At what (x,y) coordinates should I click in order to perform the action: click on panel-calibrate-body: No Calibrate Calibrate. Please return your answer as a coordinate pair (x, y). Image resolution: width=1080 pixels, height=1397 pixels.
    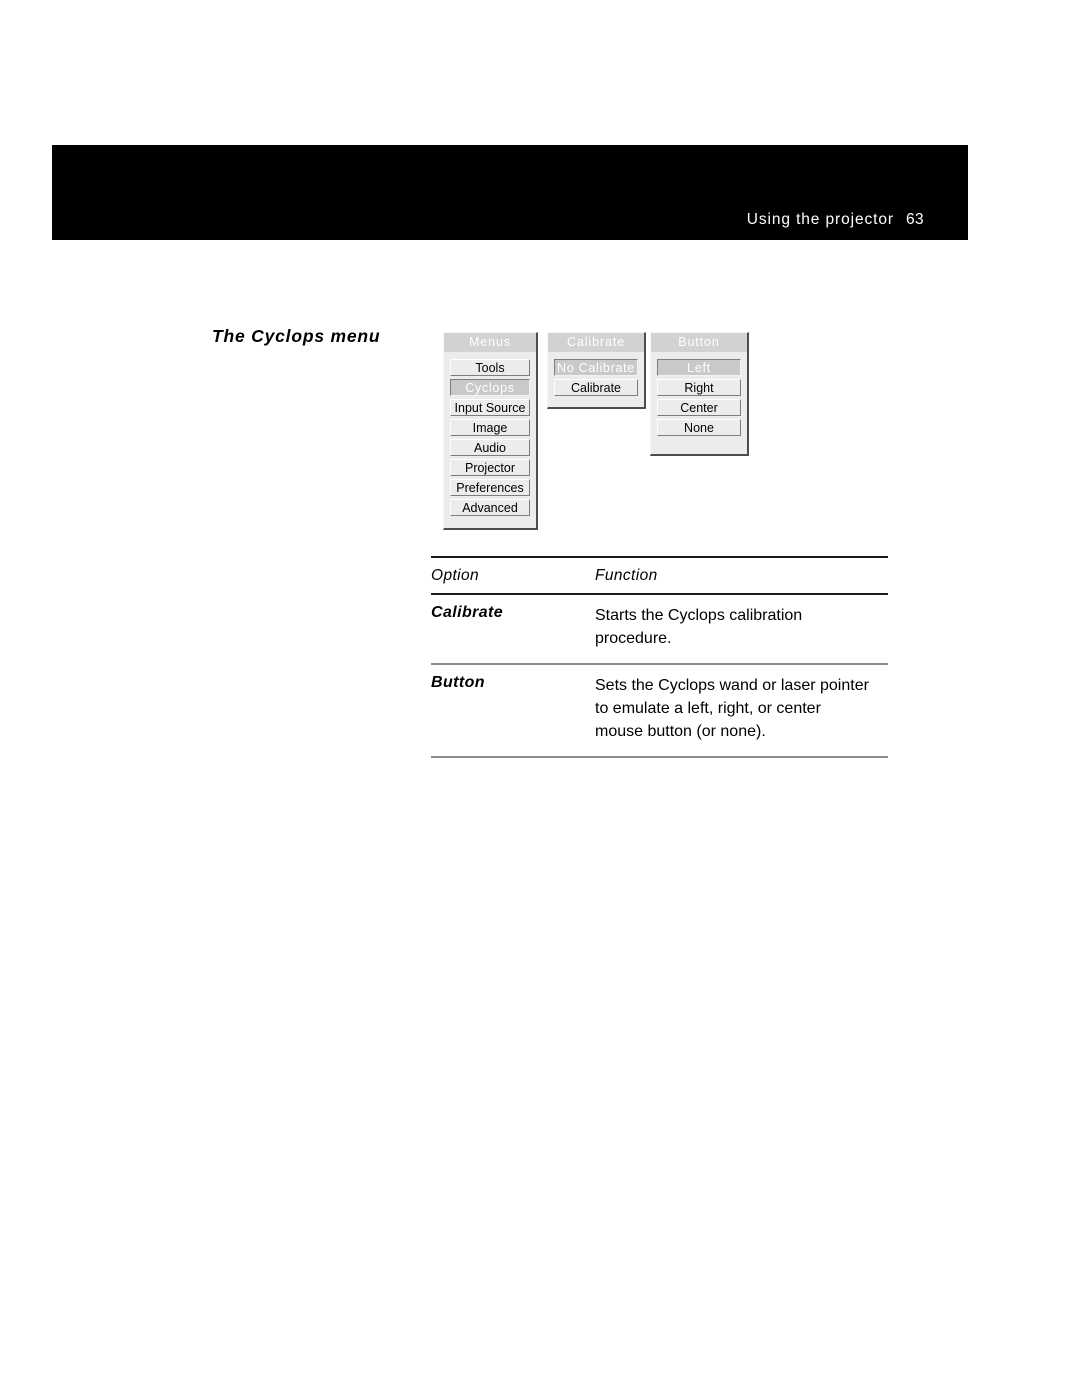
    Looking at the image, I should click on (596, 378).